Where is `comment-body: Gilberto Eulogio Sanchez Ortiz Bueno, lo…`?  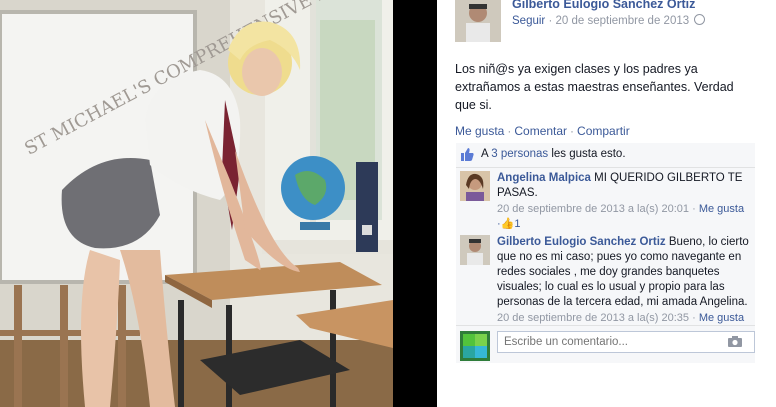
comment-body: Gilberto Eulogio Sanchez Ortiz Bueno, lo… is located at coordinates (623, 280).